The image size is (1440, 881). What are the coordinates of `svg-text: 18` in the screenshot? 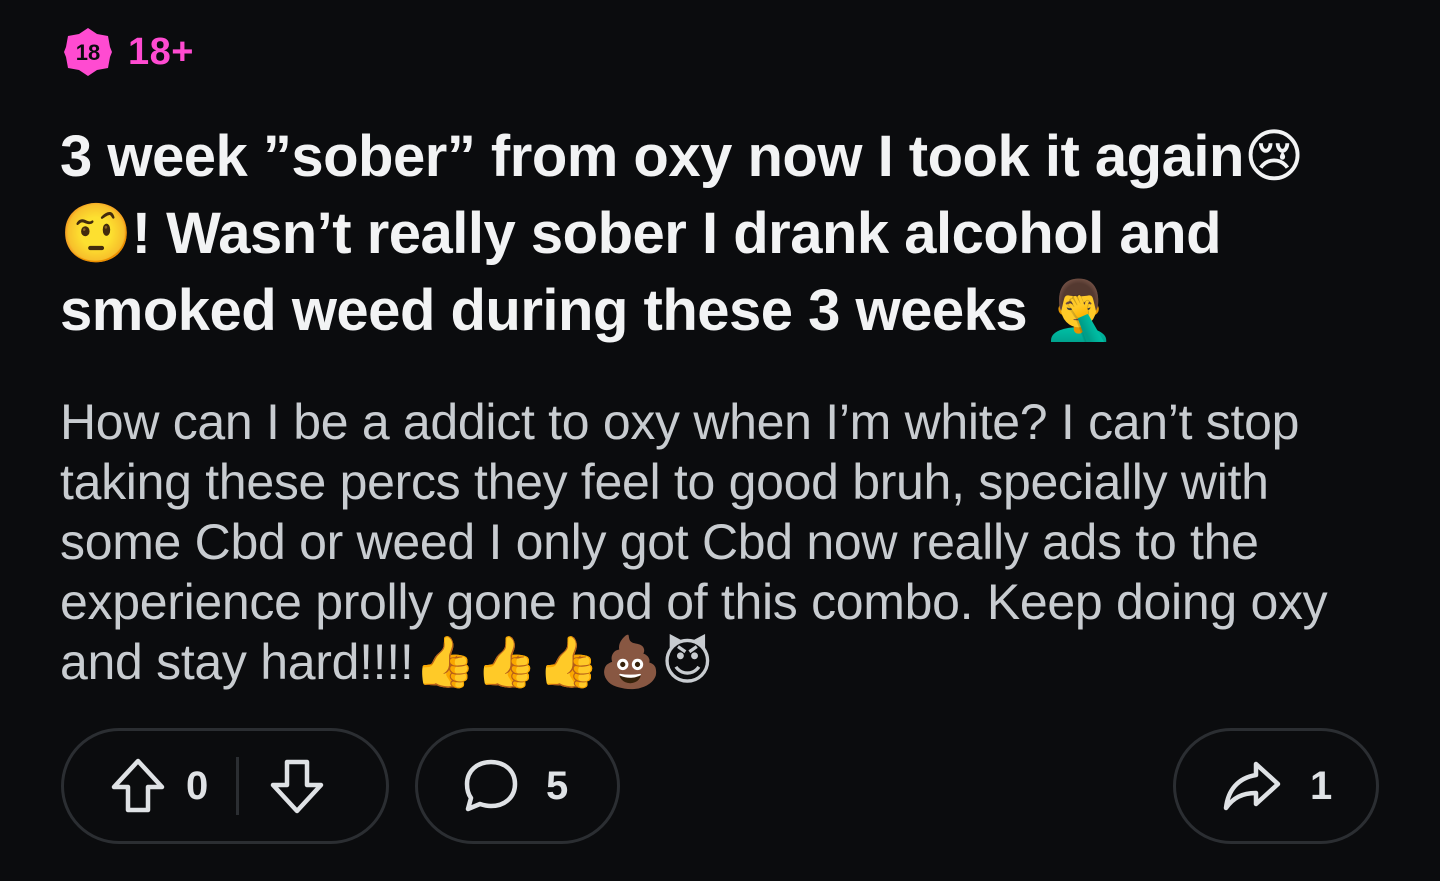 It's located at (88, 52).